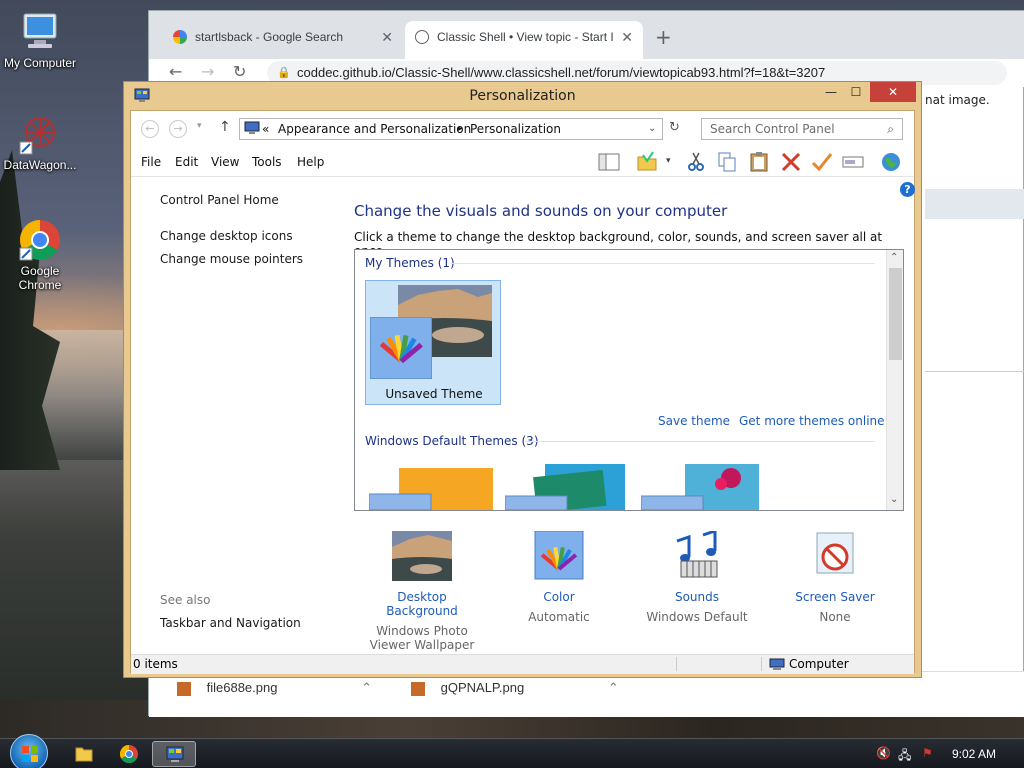 The width and height of the screenshot is (1024, 768). What do you see at coordinates (957, 100) in the screenshot?
I see `page-partial-text: nat image.` at bounding box center [957, 100].